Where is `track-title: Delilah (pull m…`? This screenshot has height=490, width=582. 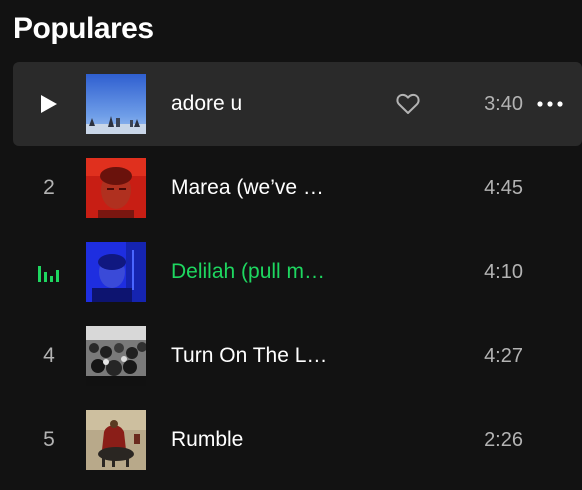 track-title: Delilah (pull m… is located at coordinates (266, 272).